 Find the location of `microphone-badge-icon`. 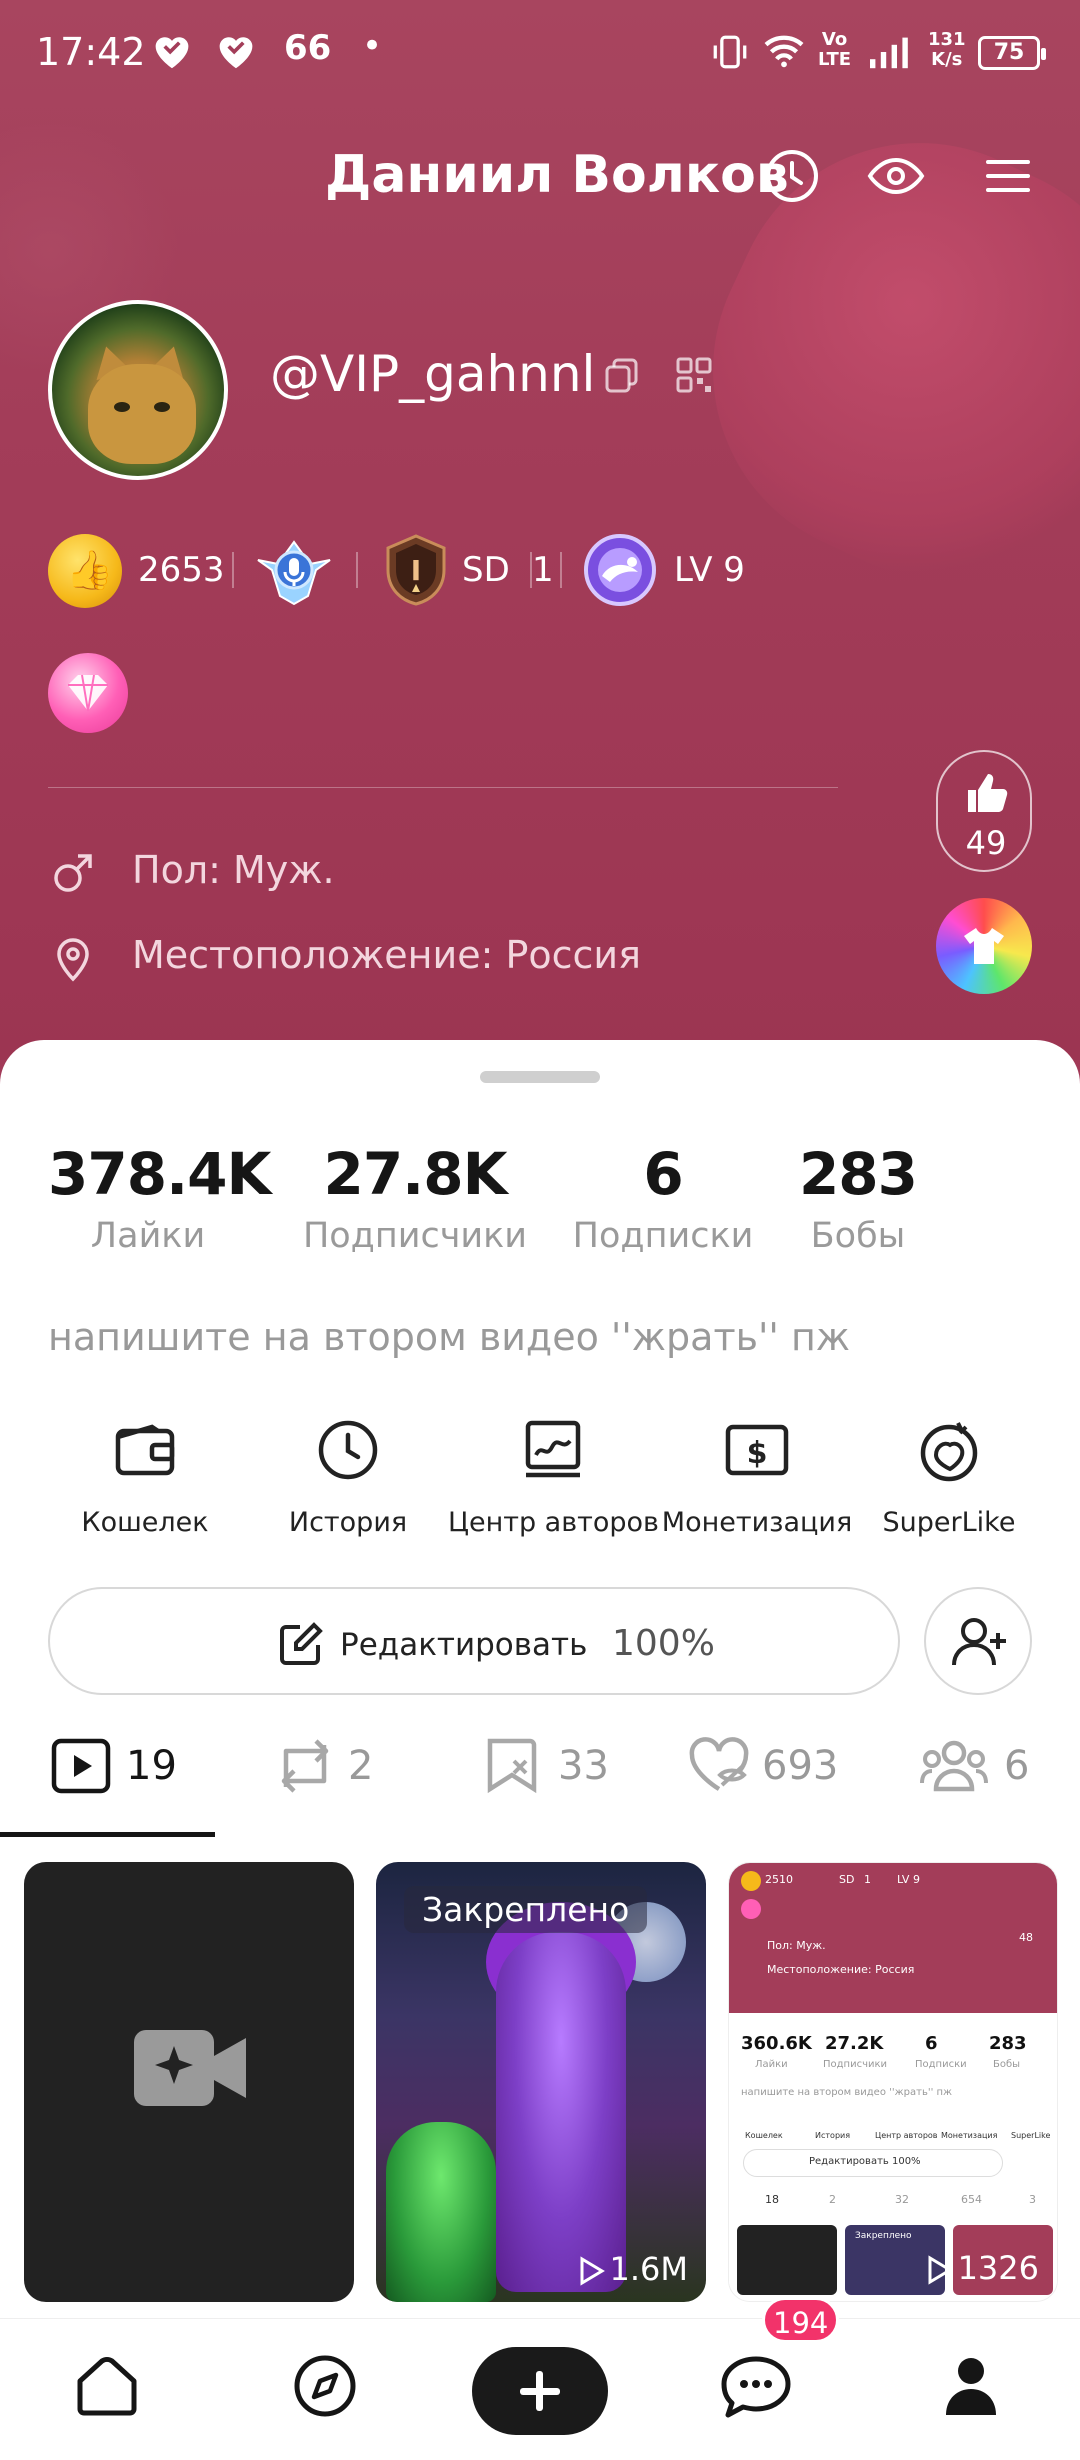

microphone-badge-icon is located at coordinates (294, 570).